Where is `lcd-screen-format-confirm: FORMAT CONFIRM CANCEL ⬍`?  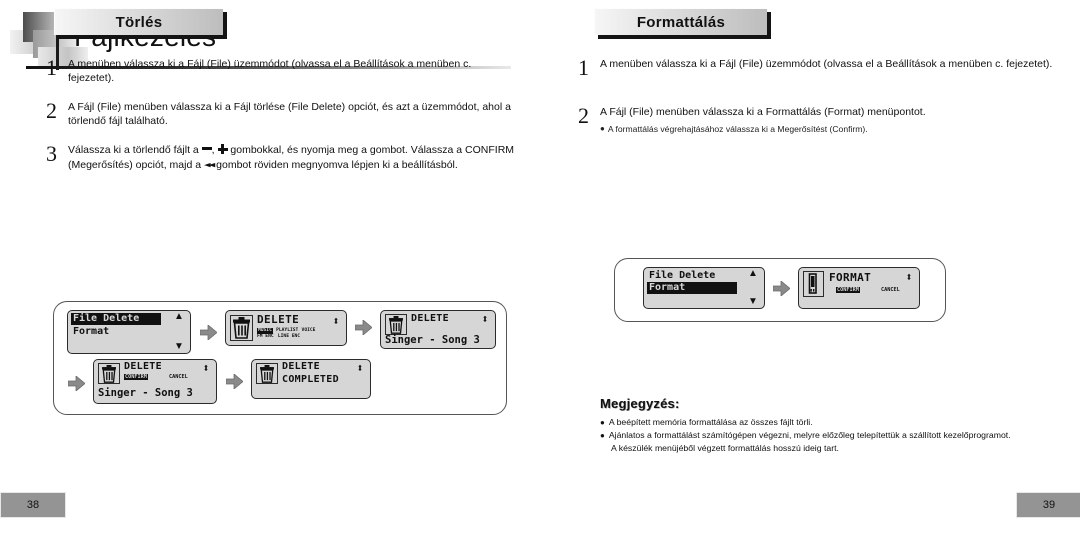 lcd-screen-format-confirm: FORMAT CONFIRM CANCEL ⬍ is located at coordinates (859, 288).